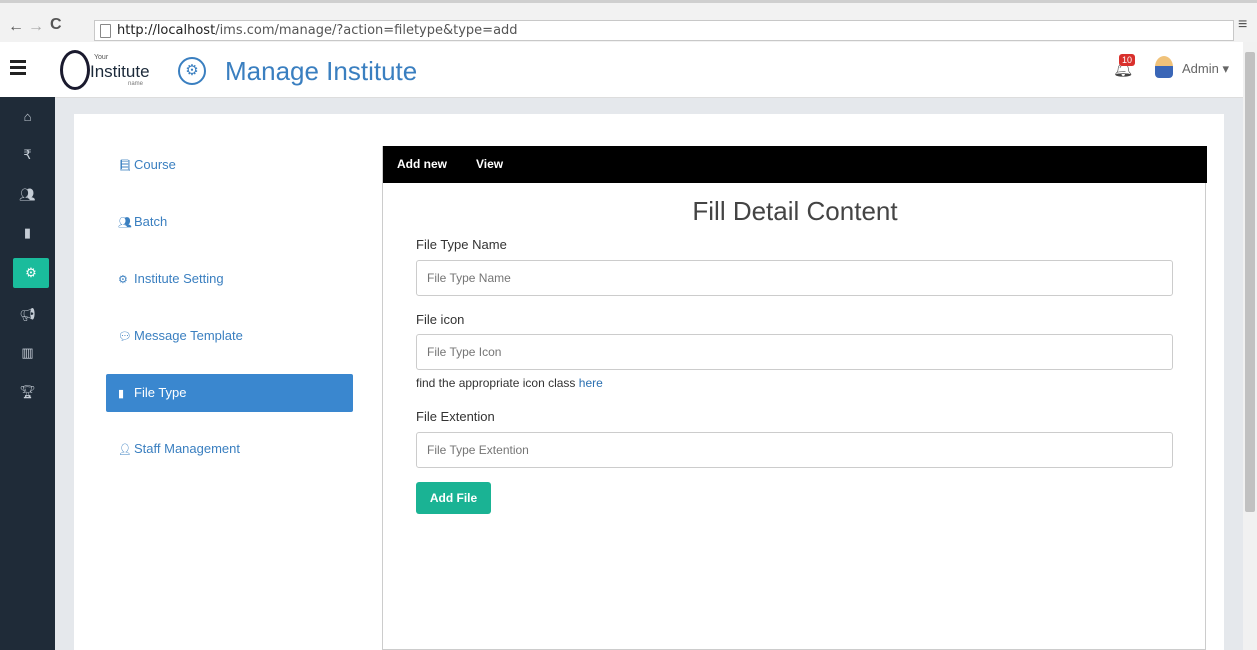 Image resolution: width=1257 pixels, height=650 pixels. I want to click on scrollbar-thumb, so click(1250, 282).